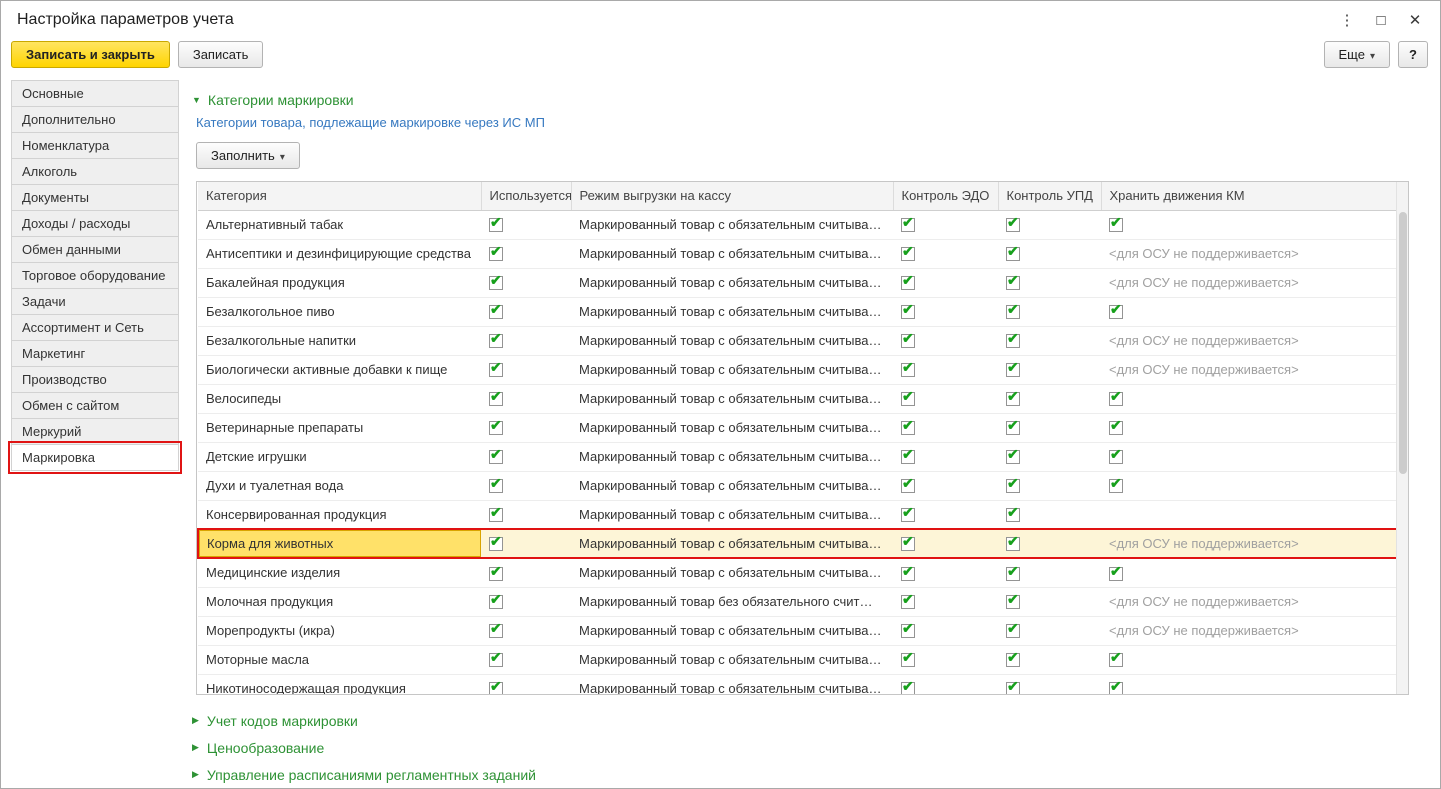 Image resolution: width=1441 pixels, height=789 pixels. Describe the element at coordinates (1403, 343) in the screenshot. I see `scrollbar-thumb` at that location.